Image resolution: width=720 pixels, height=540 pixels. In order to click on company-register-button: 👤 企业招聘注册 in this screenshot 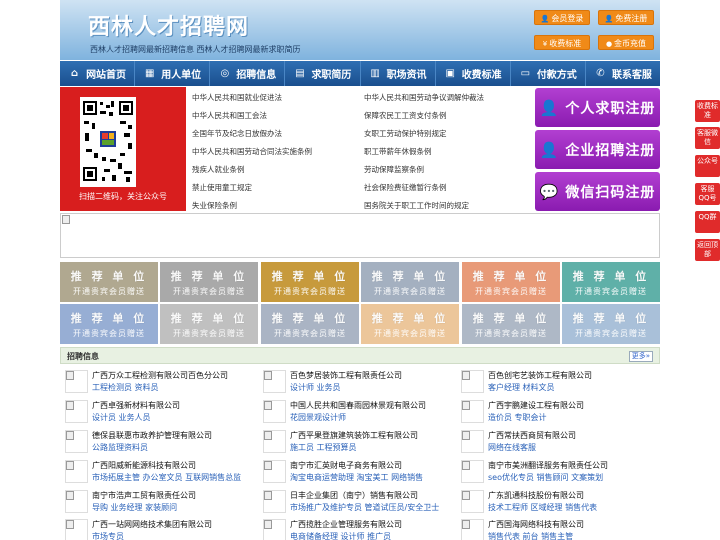, I will do `click(597, 149)`.